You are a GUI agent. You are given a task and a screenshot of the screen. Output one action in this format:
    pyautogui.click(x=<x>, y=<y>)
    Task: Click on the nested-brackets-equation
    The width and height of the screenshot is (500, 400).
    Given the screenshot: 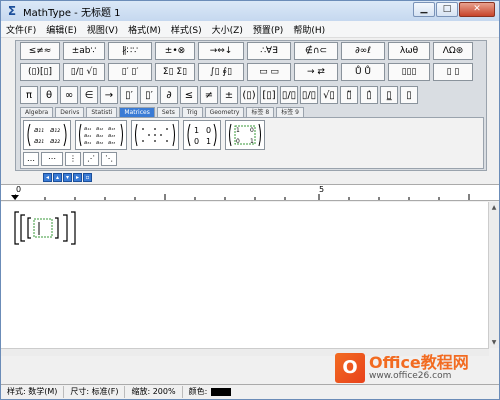 What is the action you would take?
    pyautogui.click(x=46, y=228)
    